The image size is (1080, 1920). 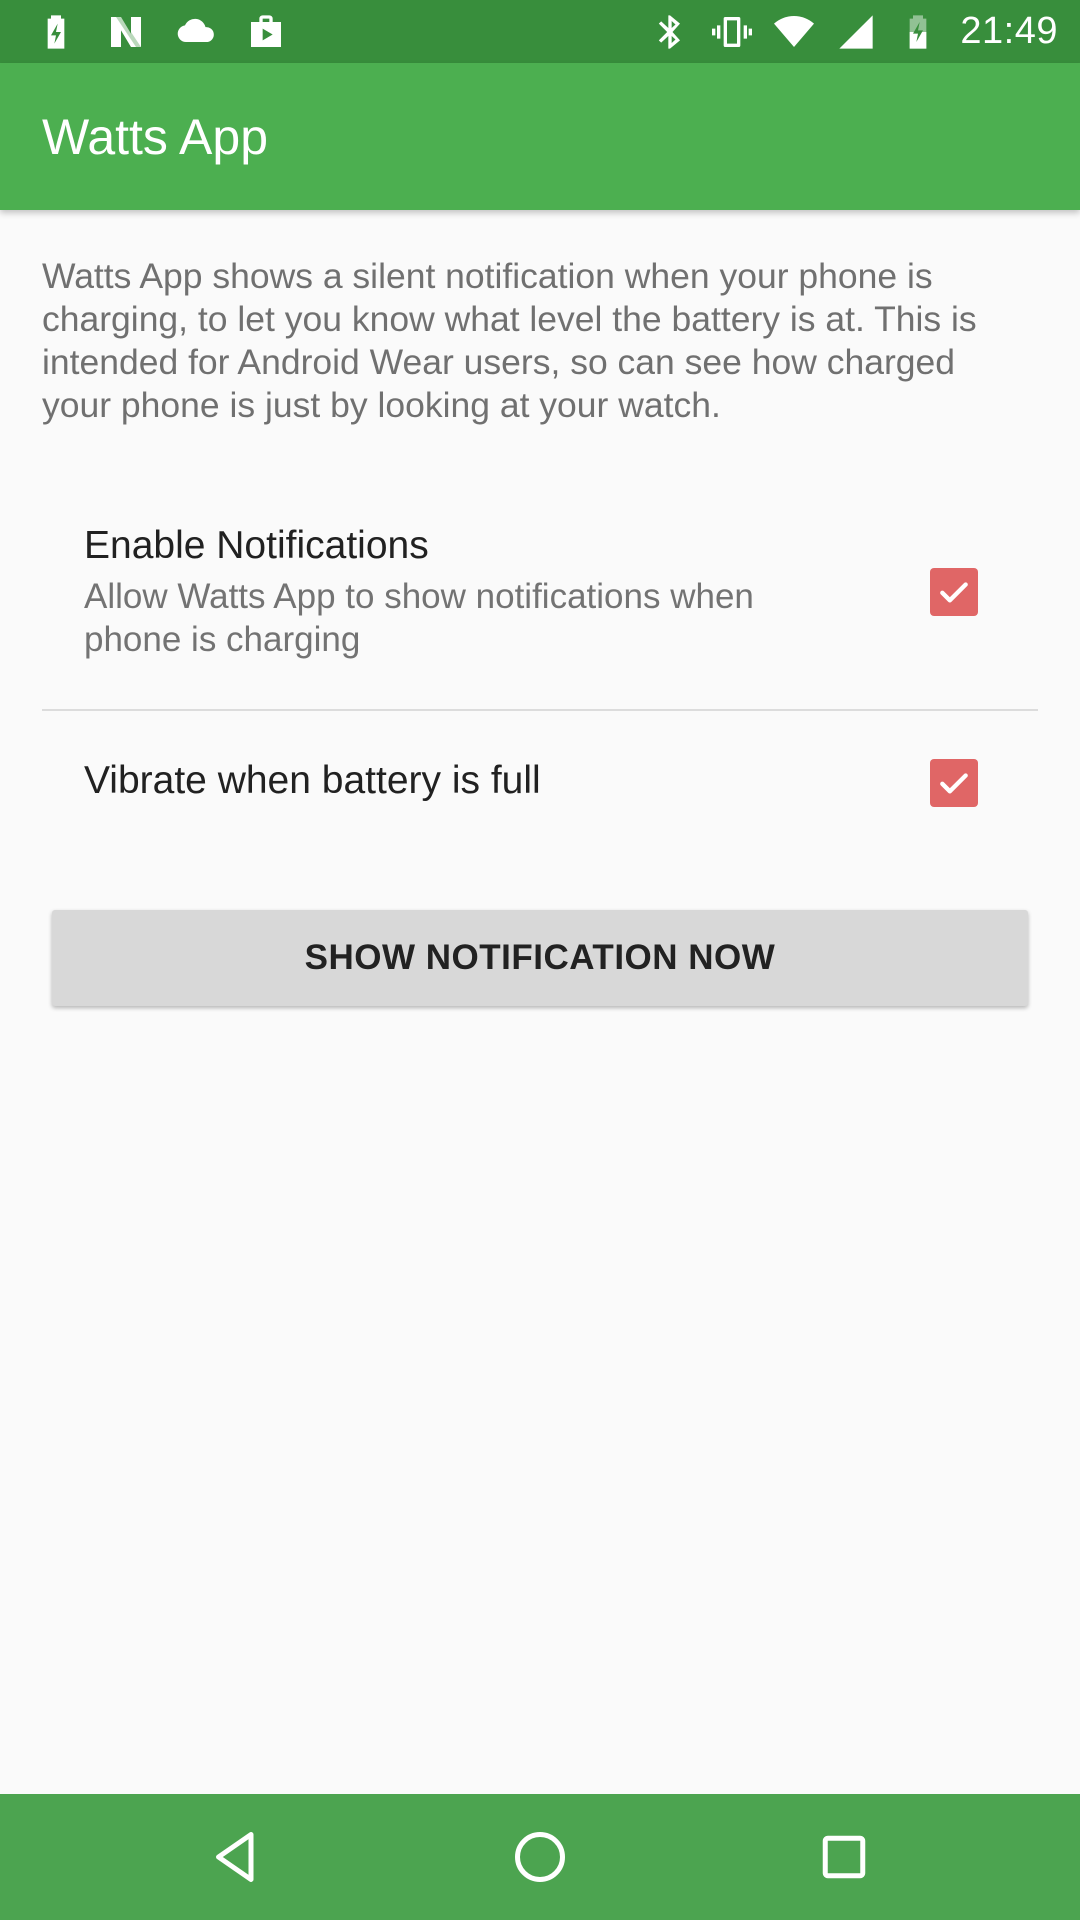 I want to click on enable-notifications-checkbox, so click(x=954, y=592).